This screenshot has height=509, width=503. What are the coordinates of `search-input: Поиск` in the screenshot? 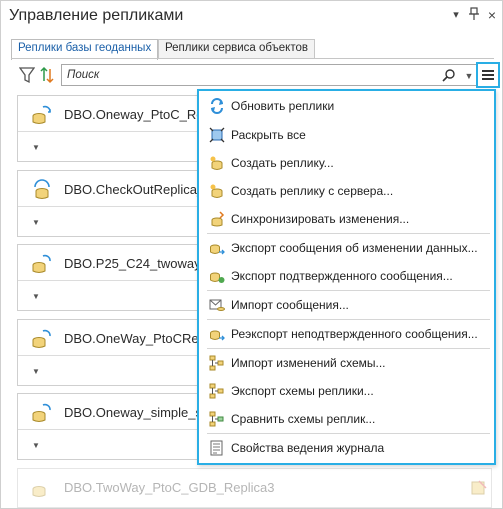 It's located at (83, 75).